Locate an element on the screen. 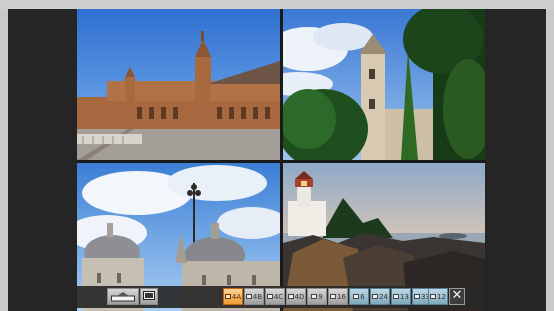 The image size is (554, 311). layout-button-10: 12 is located at coordinates (438, 296).